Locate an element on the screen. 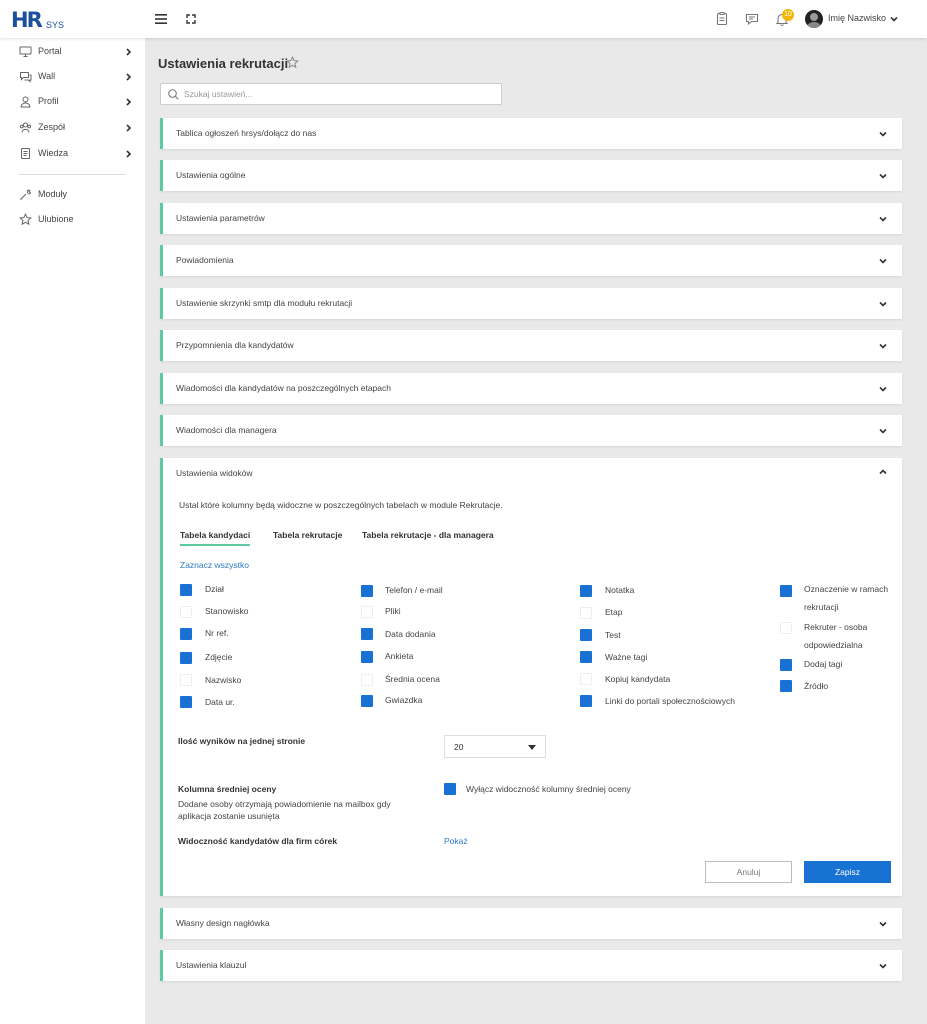  accordion-clause-settings: Ustawienia klauzul is located at coordinates (531, 965).